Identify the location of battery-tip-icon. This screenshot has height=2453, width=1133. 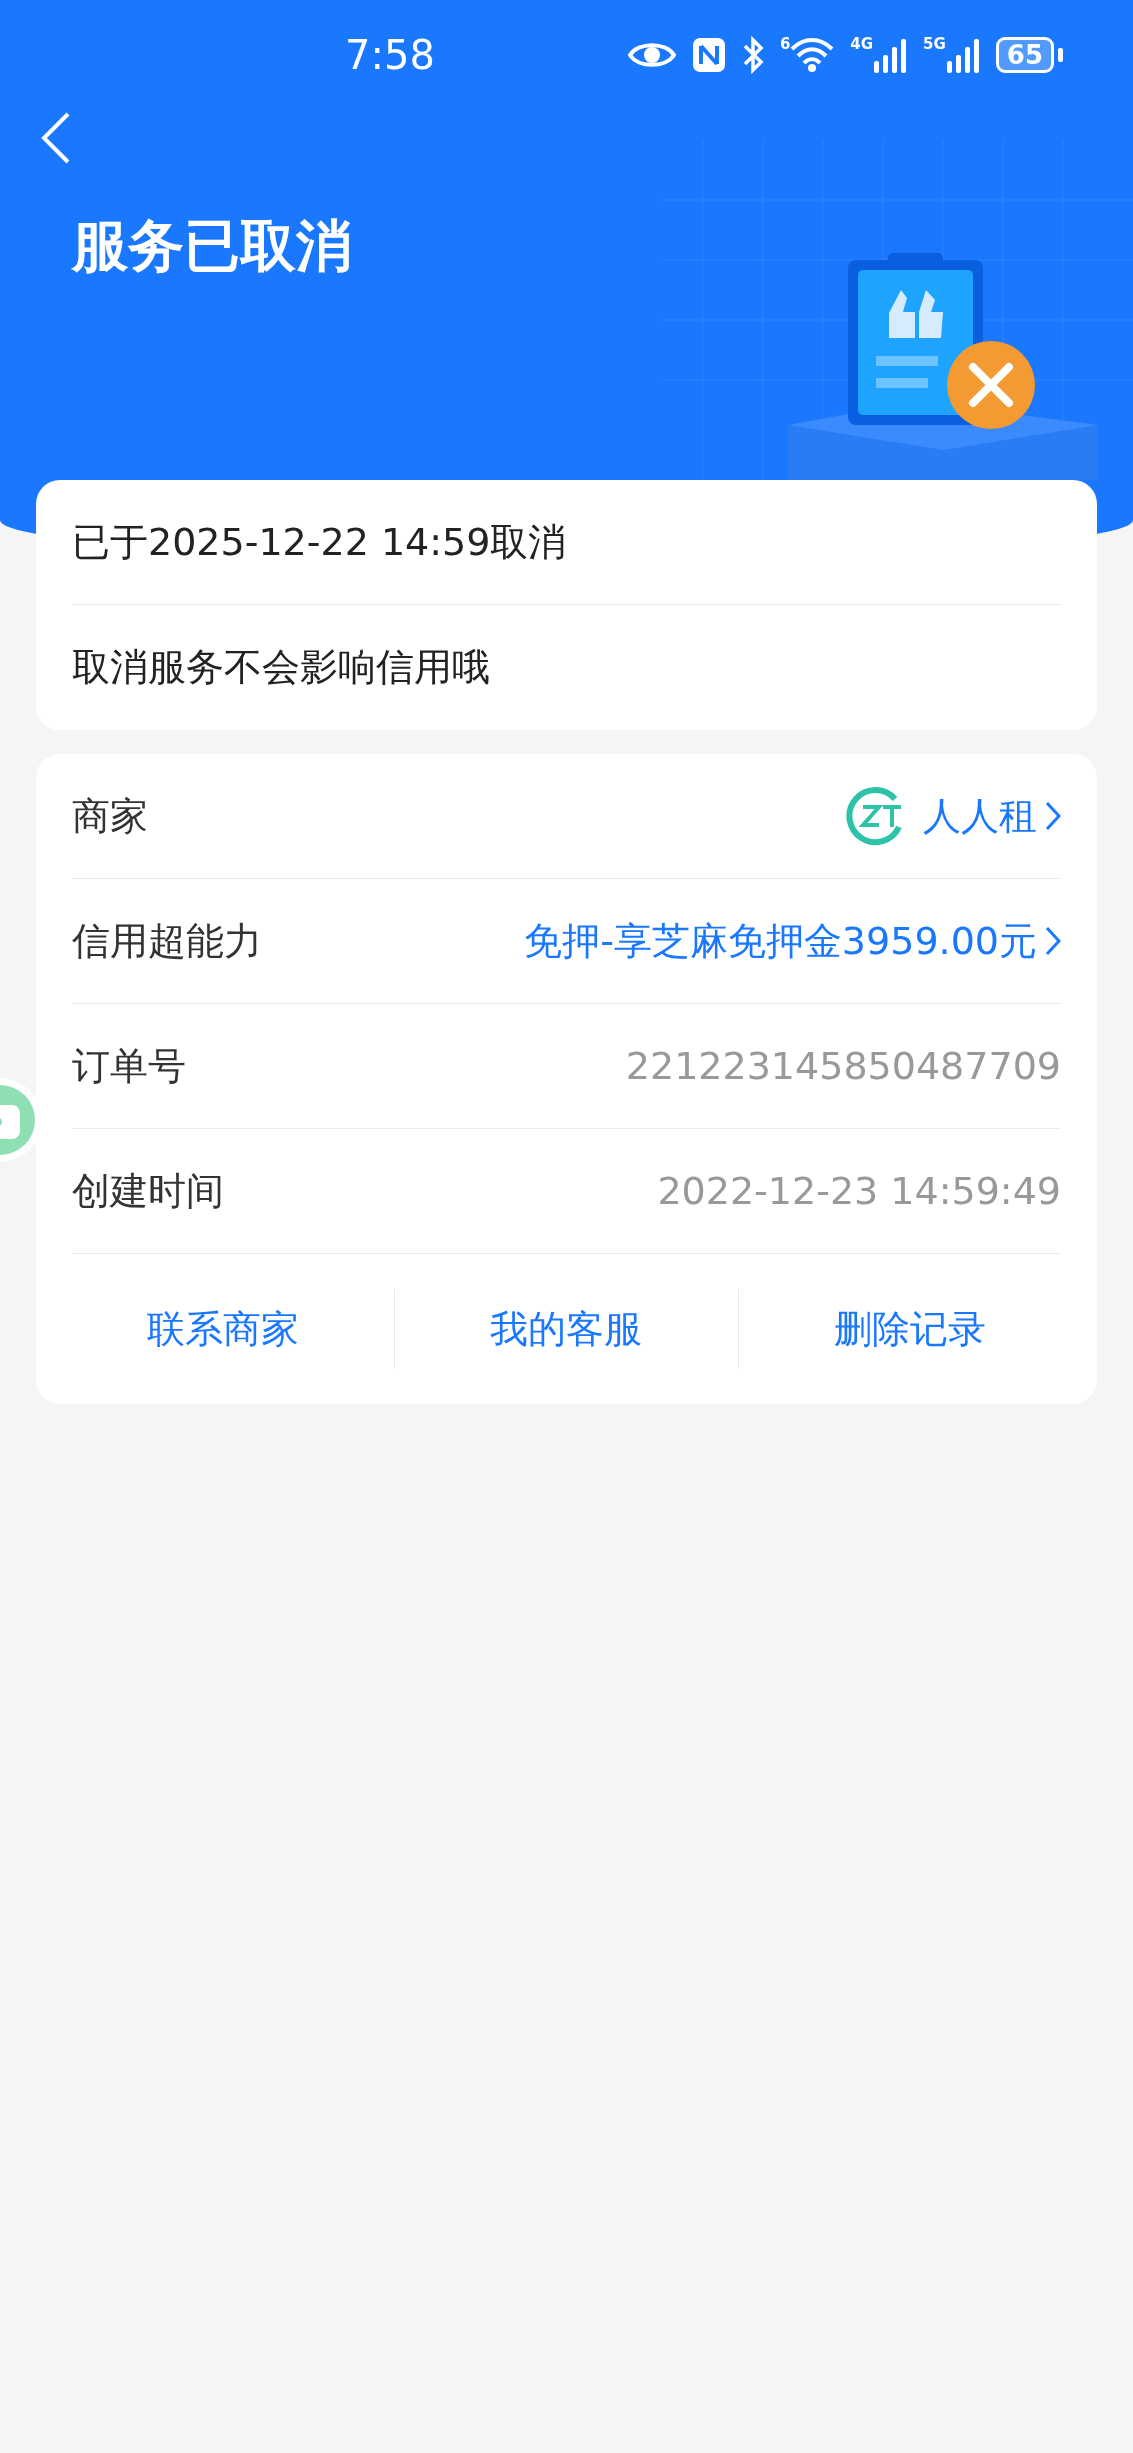
(1060, 55).